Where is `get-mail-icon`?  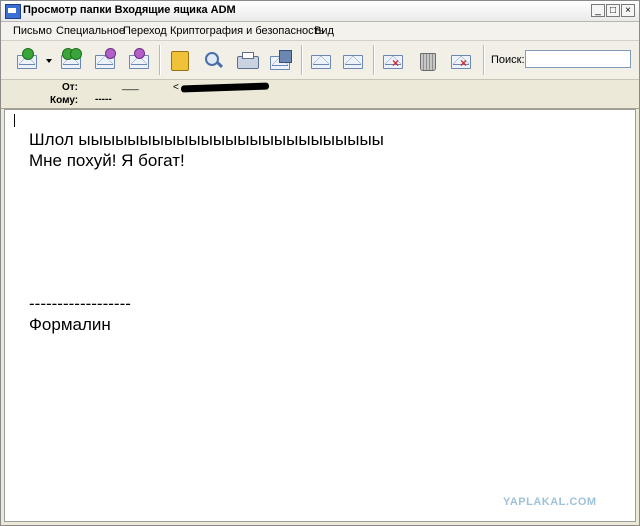
get-mail-icon is located at coordinates (27, 58).